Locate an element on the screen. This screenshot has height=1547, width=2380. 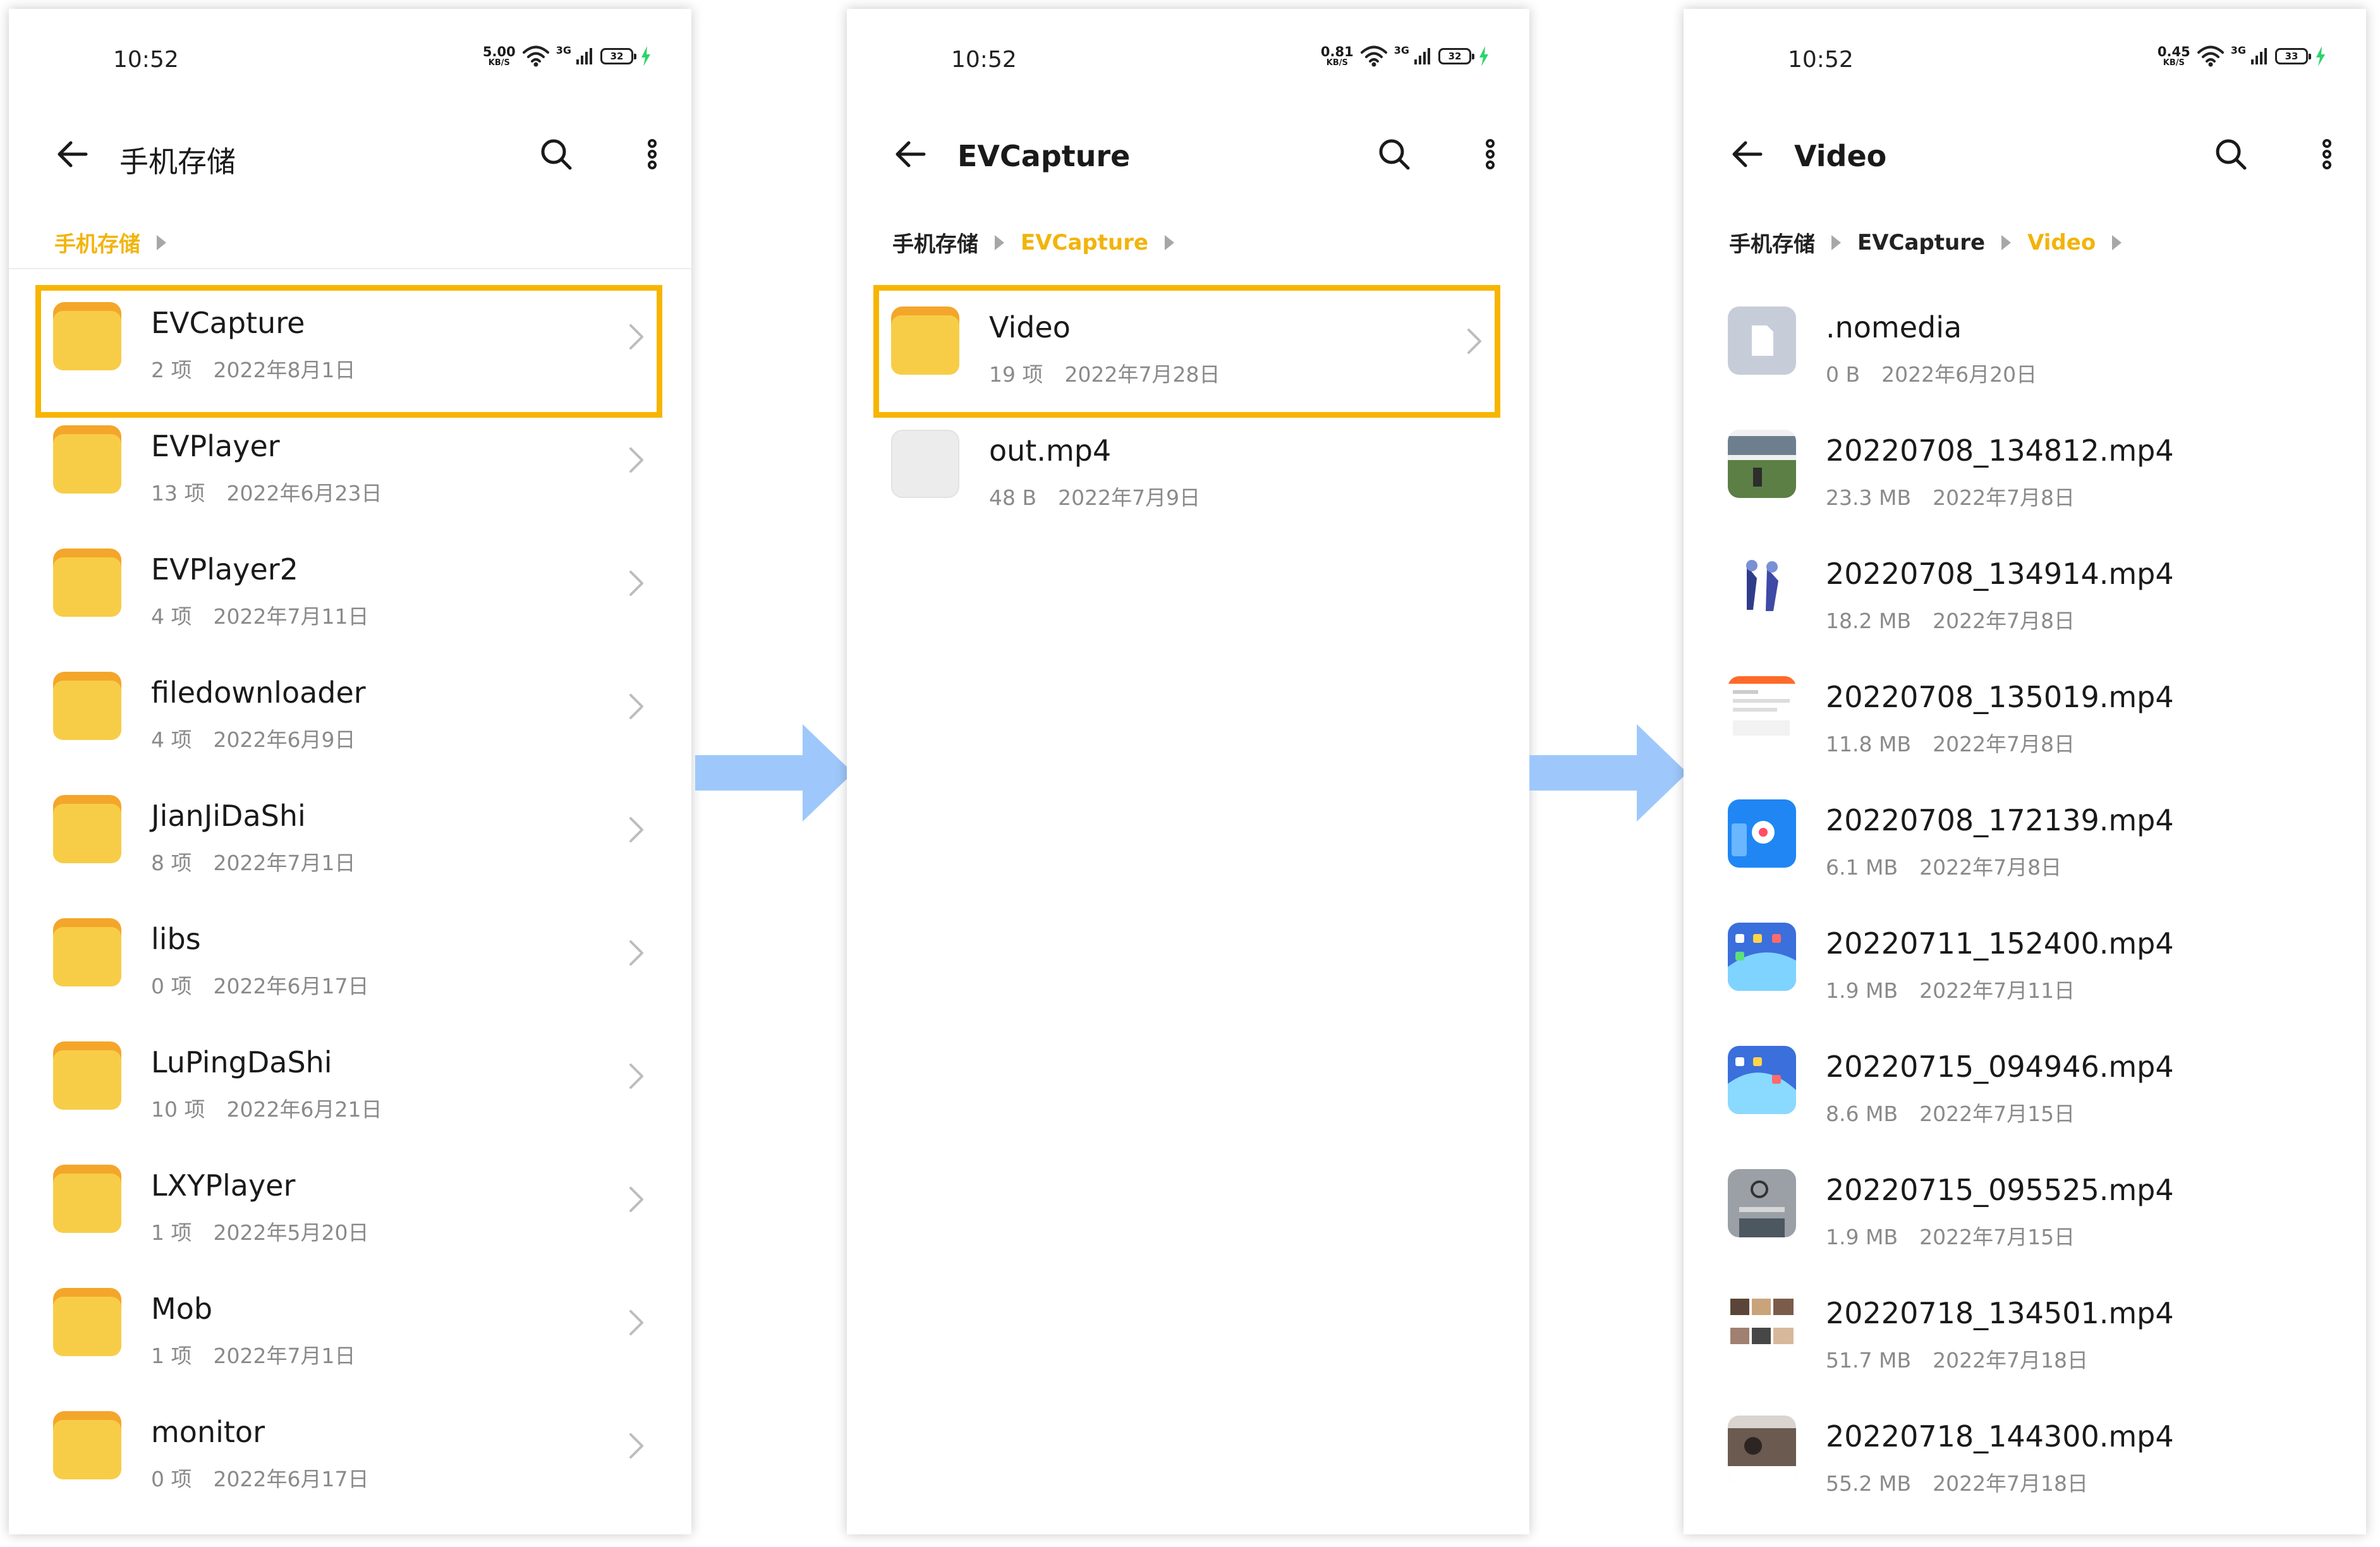
item-name: 20220715_095525.mp4 is located at coordinates (2000, 1190).